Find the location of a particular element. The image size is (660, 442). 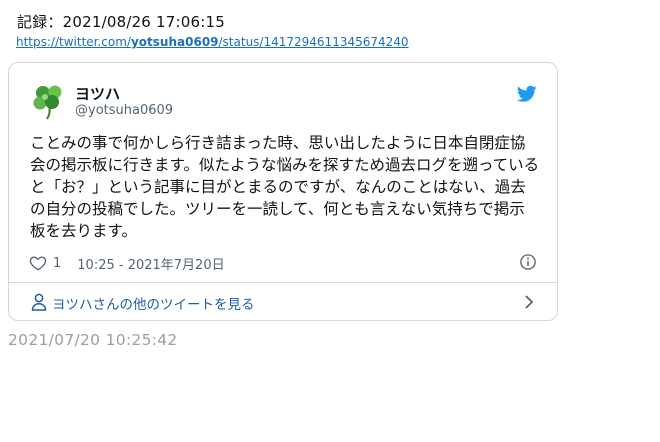

twitter-bird-icon is located at coordinates (527, 94).